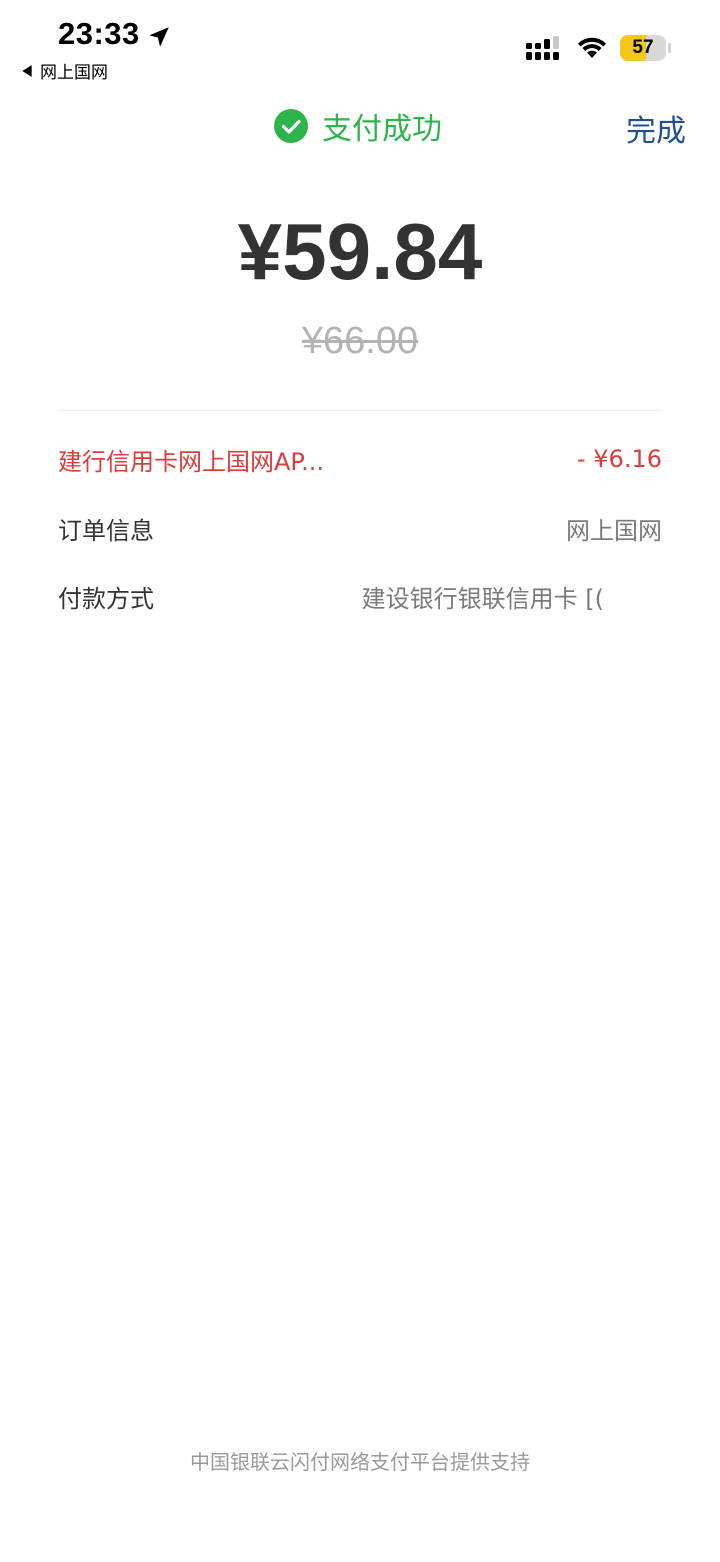  Describe the element at coordinates (482, 598) in the screenshot. I see `payment-method-value: 建设银行银联信用卡 [(` at that location.